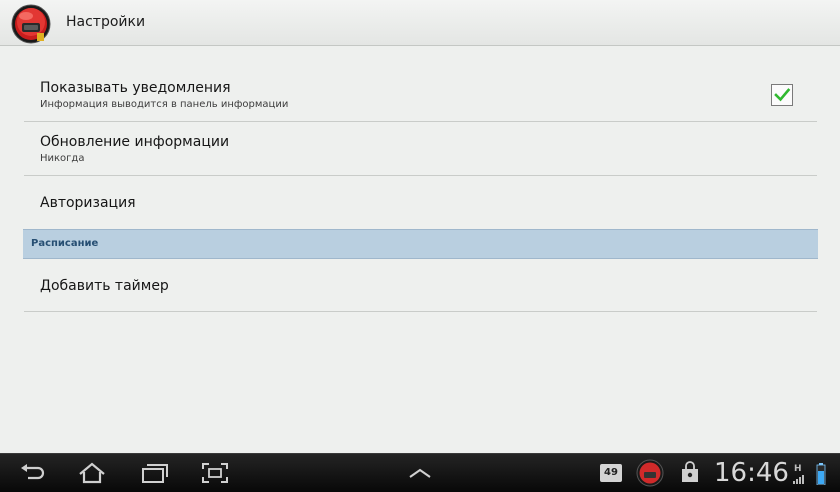 Image resolution: width=840 pixels, height=492 pixels. I want to click on network-indicator: H, so click(800, 474).